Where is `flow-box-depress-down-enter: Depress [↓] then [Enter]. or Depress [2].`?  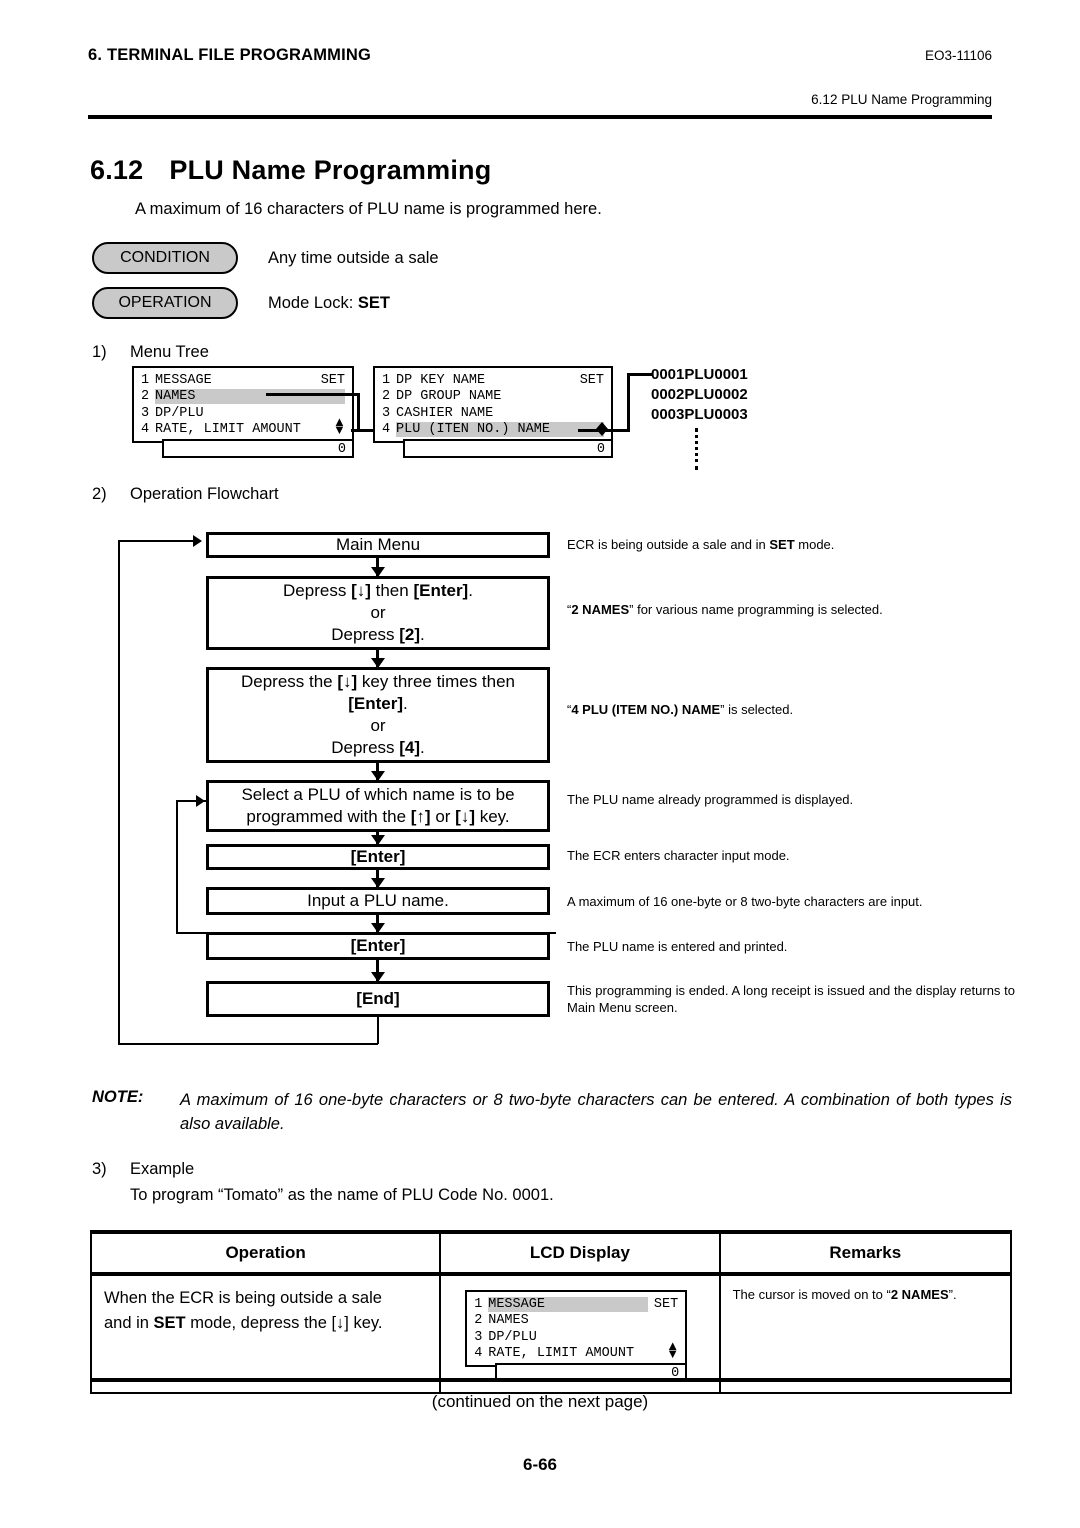 flow-box-depress-down-enter: Depress [↓] then [Enter]. or Depress [2]. is located at coordinates (378, 613).